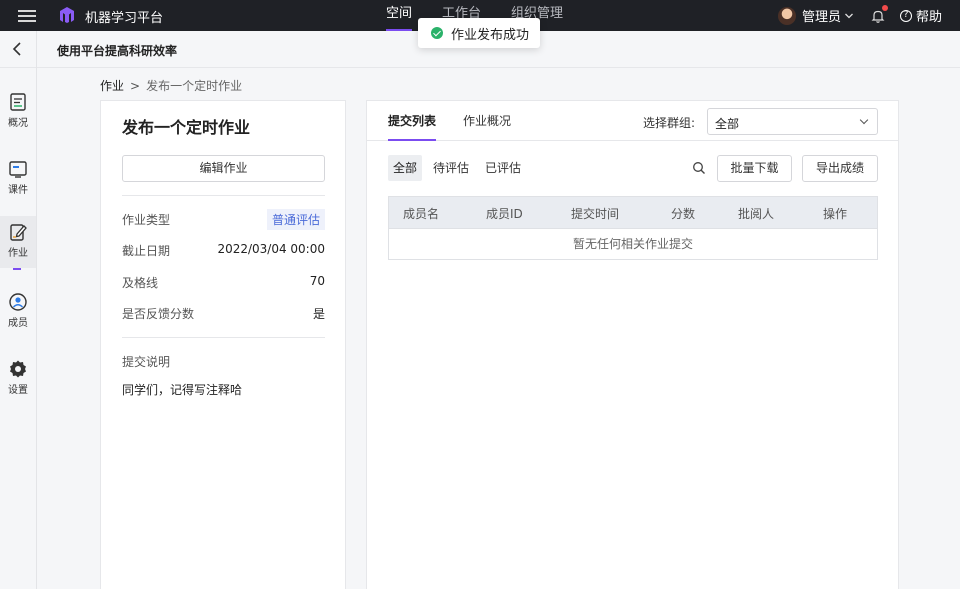 This screenshot has width=960, height=589. What do you see at coordinates (117, 51) in the screenshot?
I see `space-title: 使用平台提高科研效率` at bounding box center [117, 51].